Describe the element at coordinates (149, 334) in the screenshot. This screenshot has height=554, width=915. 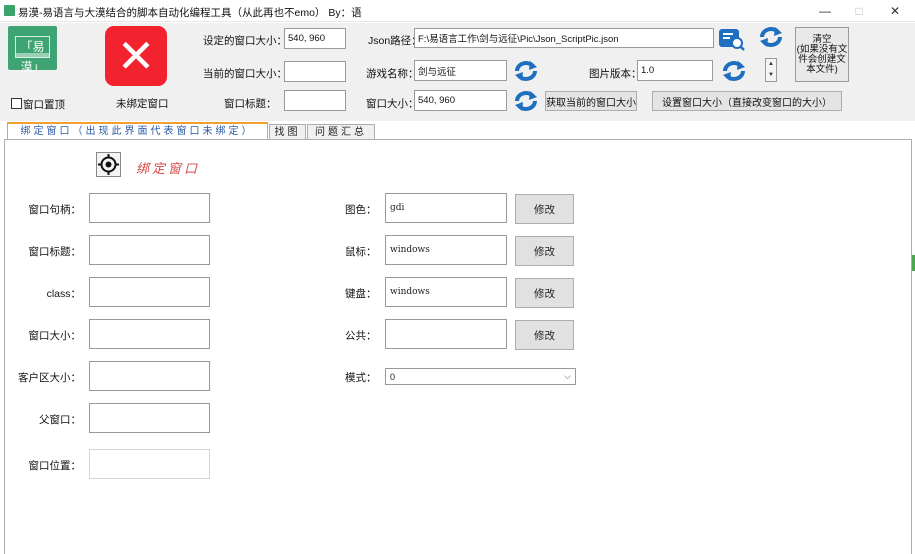
I see `window-size-field` at that location.